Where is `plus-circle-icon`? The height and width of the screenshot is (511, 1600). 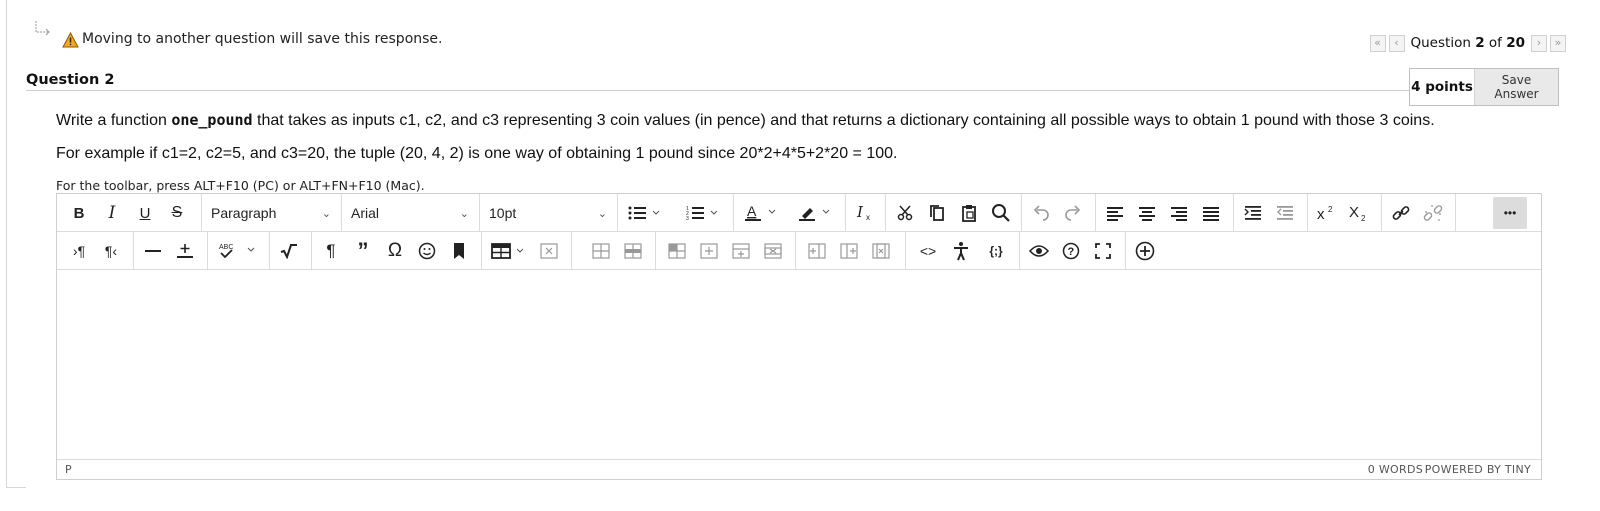
plus-circle-icon is located at coordinates (1145, 251).